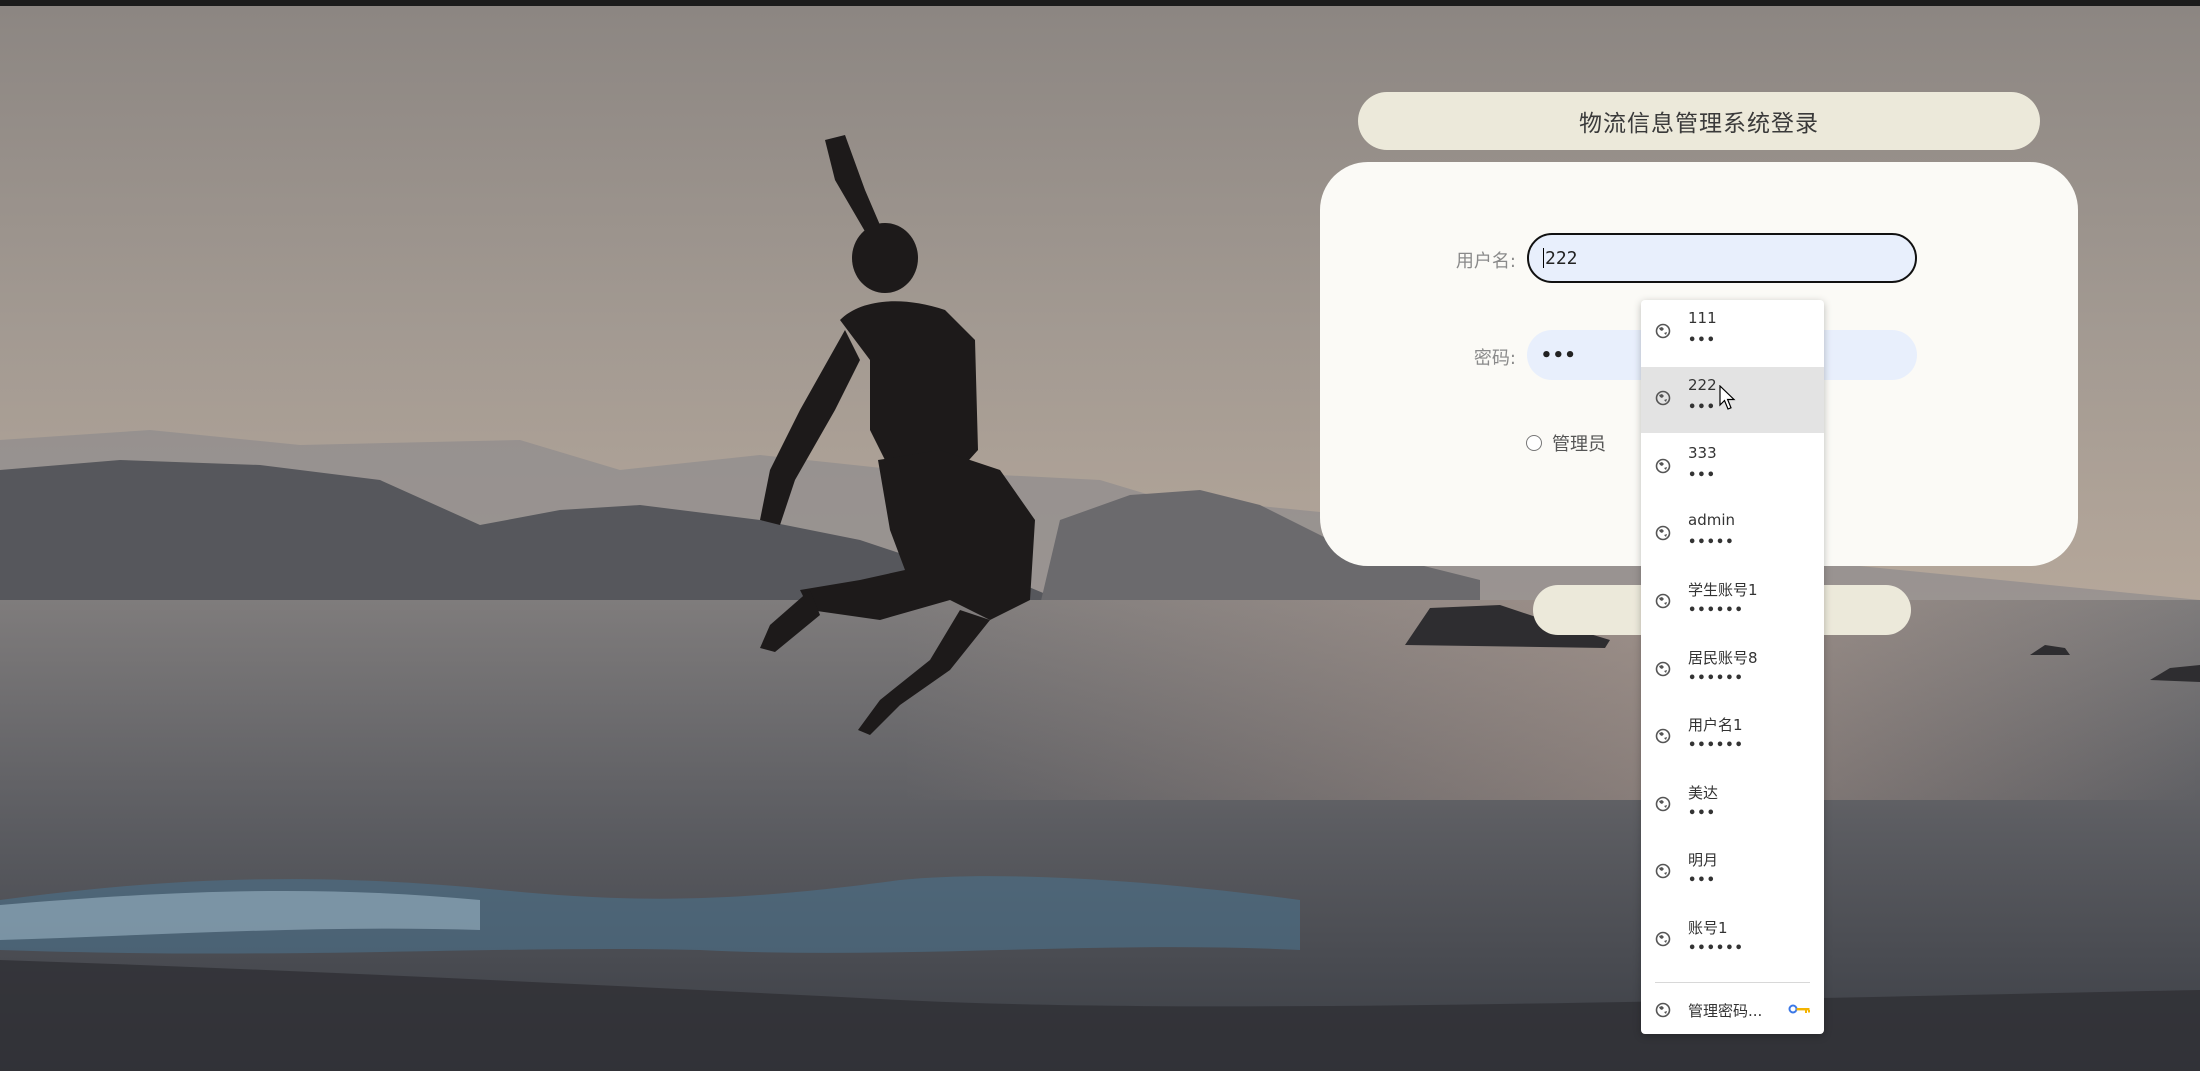  I want to click on autofill-entry: 账号1 ••••••, so click(1732, 941).